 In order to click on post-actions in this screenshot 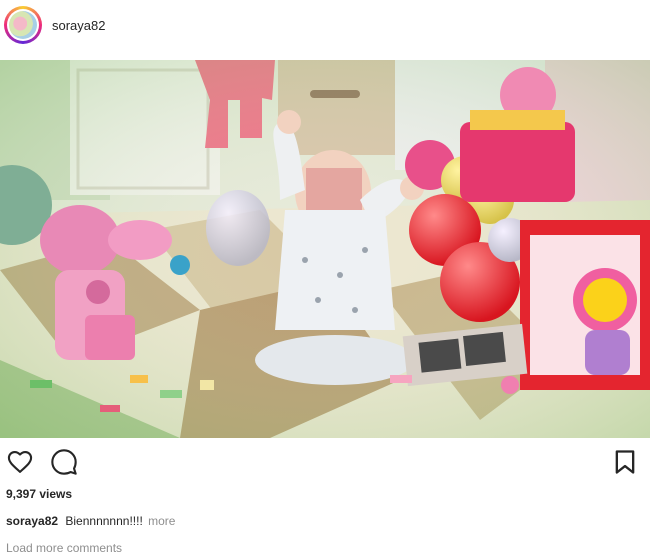, I will do `click(325, 463)`.